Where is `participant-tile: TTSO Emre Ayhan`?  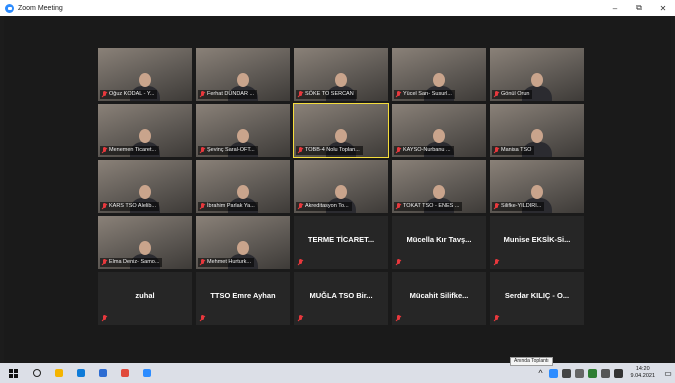 participant-tile: TTSO Emre Ayhan is located at coordinates (243, 298).